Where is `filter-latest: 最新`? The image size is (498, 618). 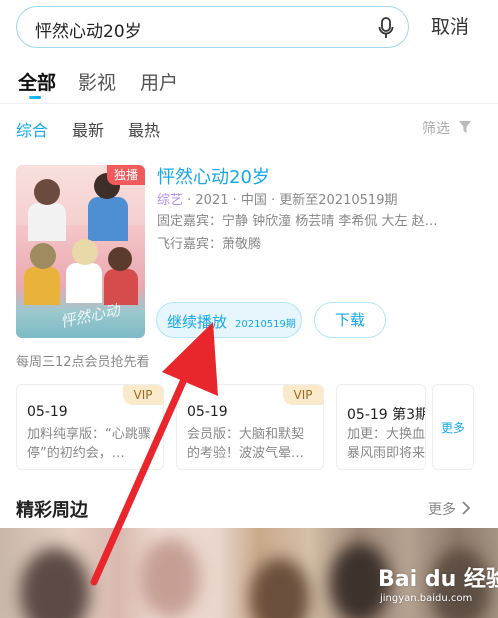
filter-latest: 最新 is located at coordinates (88, 129).